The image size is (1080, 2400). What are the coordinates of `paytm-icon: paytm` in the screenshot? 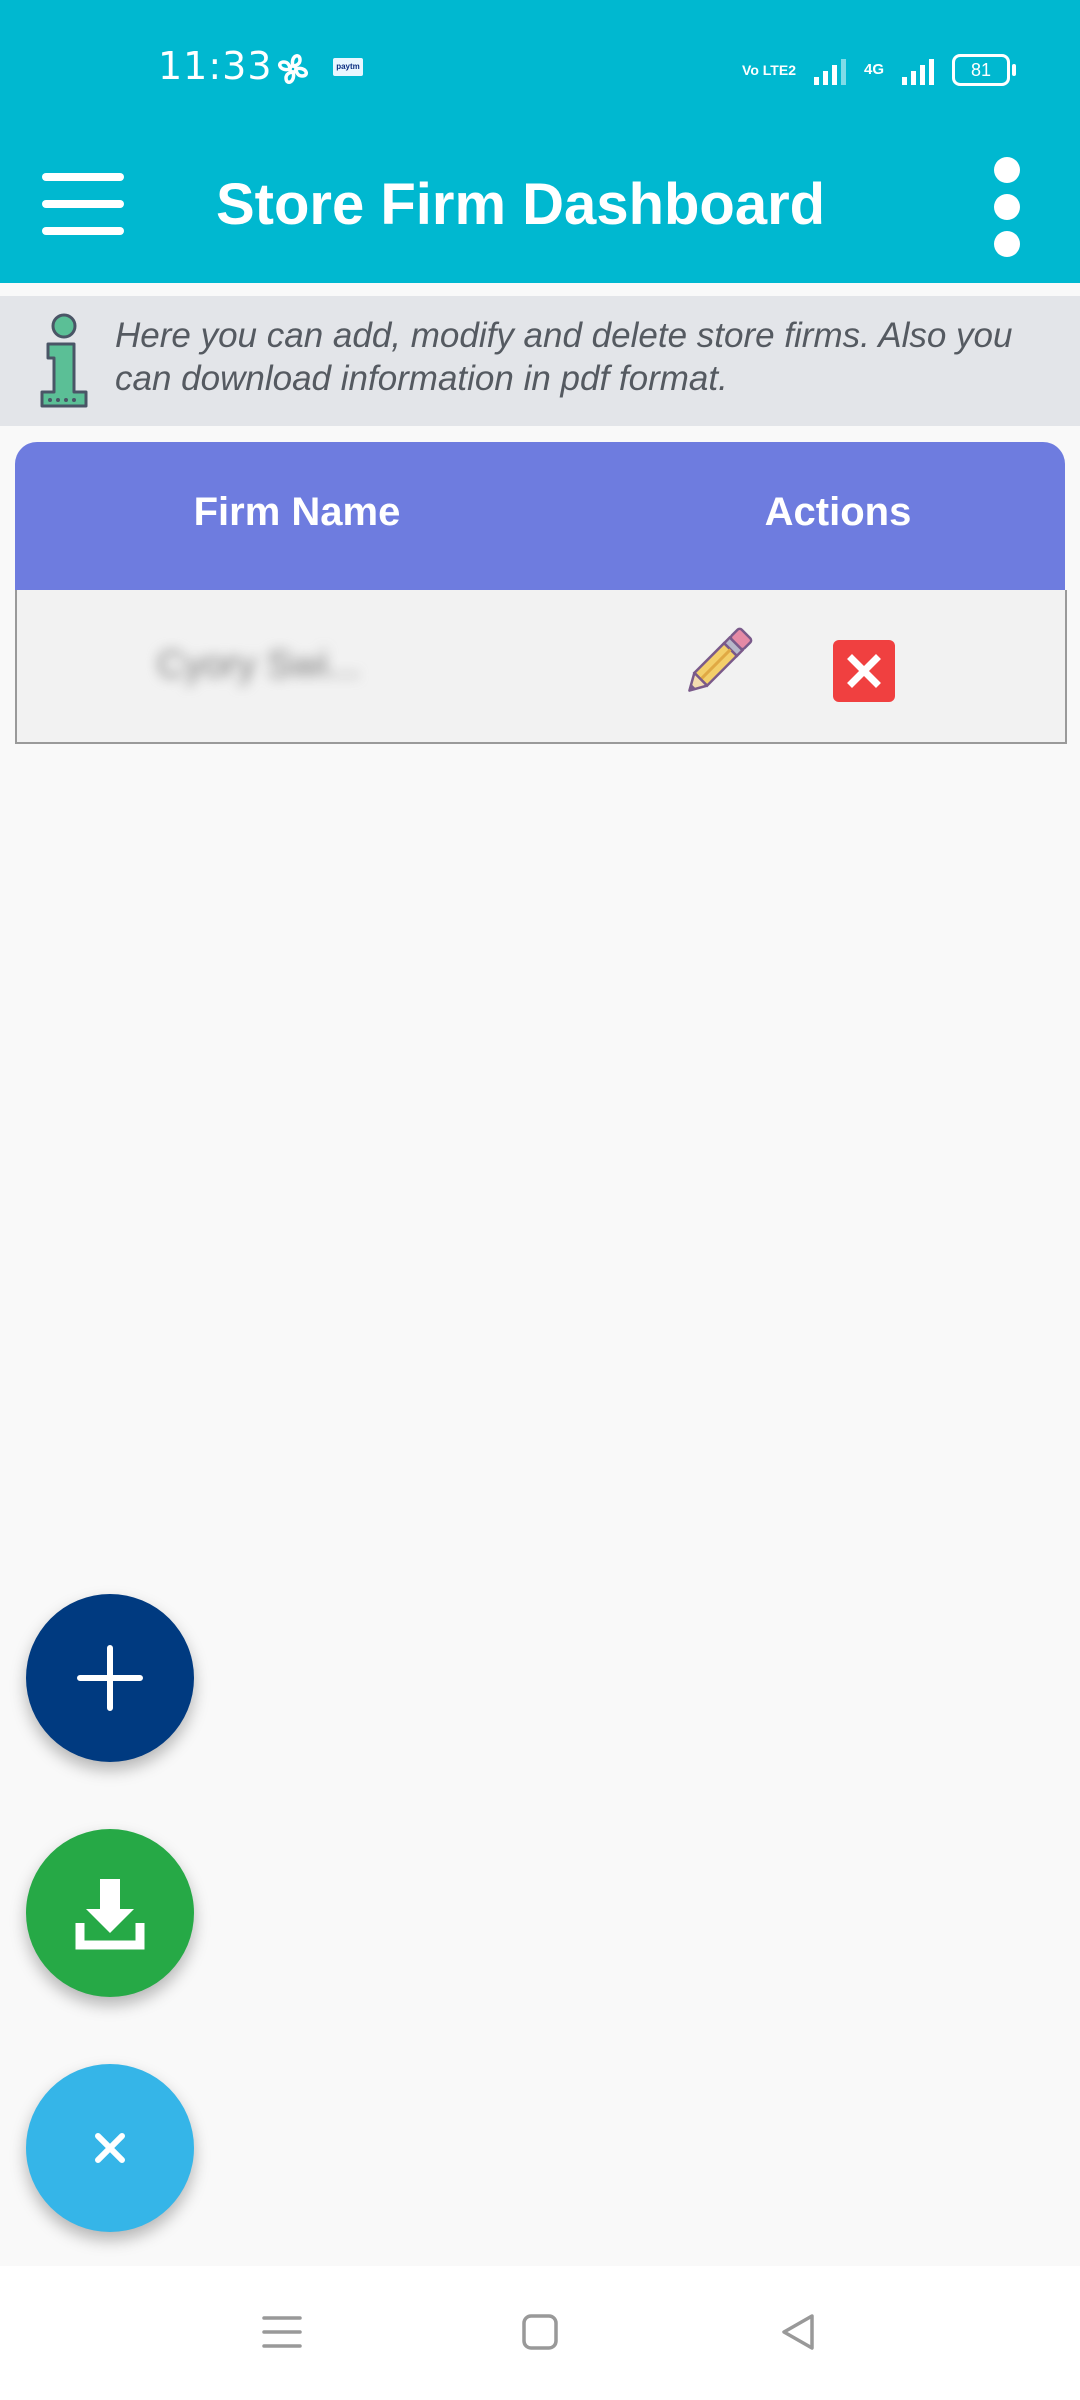 It's located at (348, 67).